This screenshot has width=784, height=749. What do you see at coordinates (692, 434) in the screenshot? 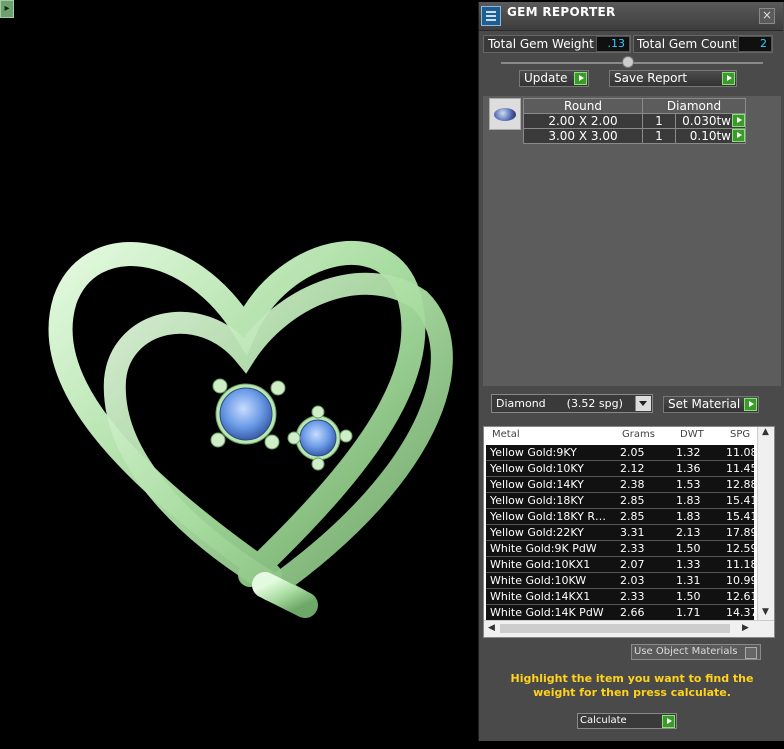
I see `col-dwt: DWT` at bounding box center [692, 434].